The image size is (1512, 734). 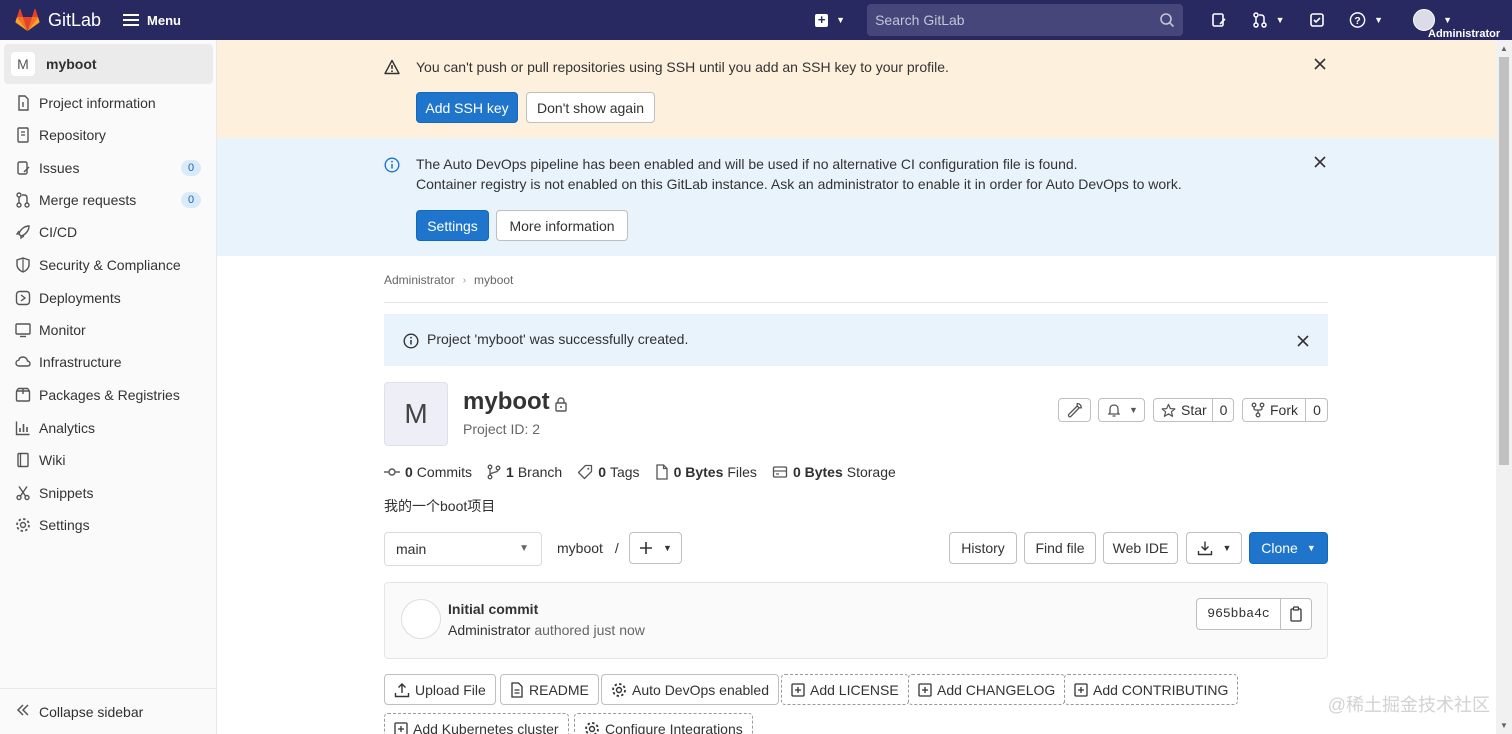 What do you see at coordinates (830, 20) in the screenshot?
I see `new-dropdown: + ▼` at bounding box center [830, 20].